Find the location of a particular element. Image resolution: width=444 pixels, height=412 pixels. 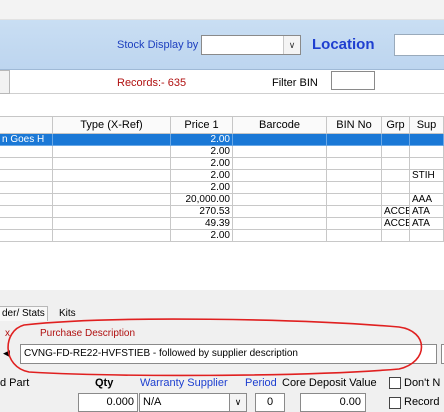

filter-bin-label: Filter BIN is located at coordinates (295, 83).